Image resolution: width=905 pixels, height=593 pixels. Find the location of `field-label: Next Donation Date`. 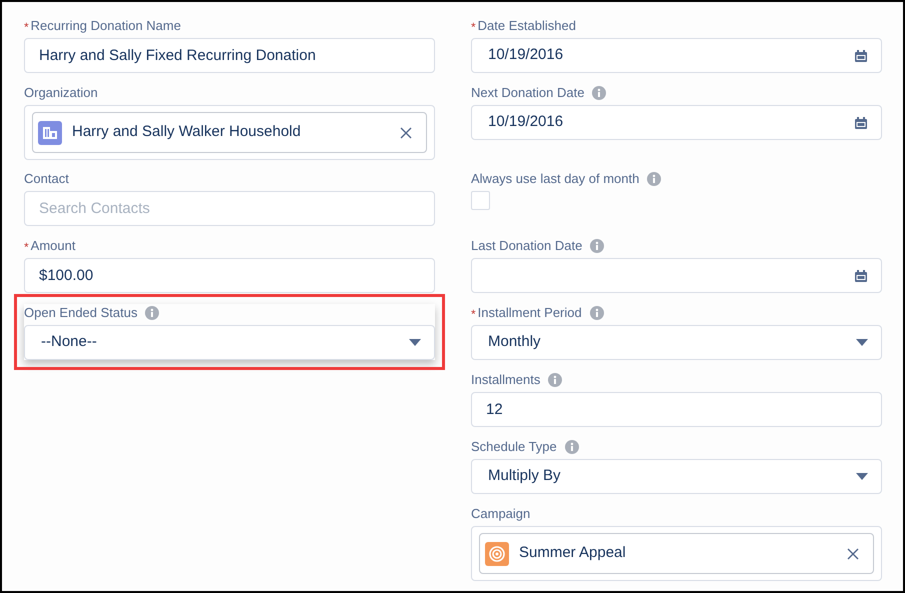

field-label: Next Donation Date is located at coordinates (527, 93).